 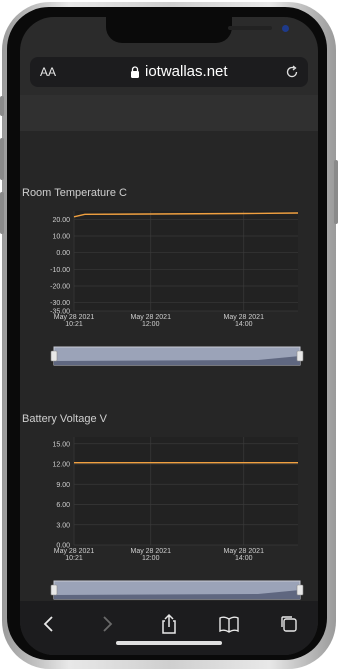 What do you see at coordinates (61, 237) in the screenshot?
I see `y-tick-label: 10.00` at bounding box center [61, 237].